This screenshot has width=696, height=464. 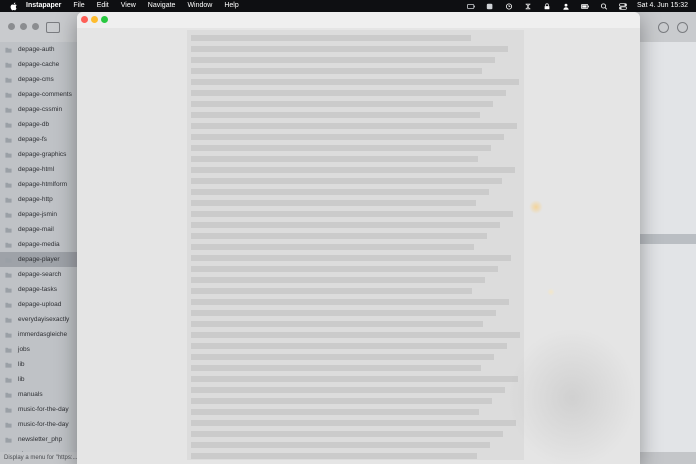 I want to click on instapaper-titlebar, so click(x=358, y=20).